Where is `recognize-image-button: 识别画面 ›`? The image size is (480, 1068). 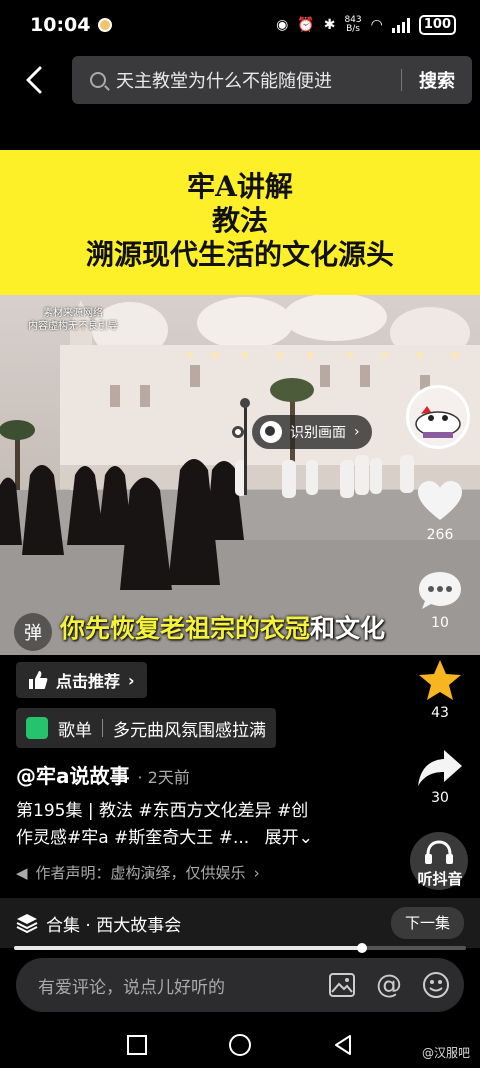 recognize-image-button: 识别画面 › is located at coordinates (312, 432).